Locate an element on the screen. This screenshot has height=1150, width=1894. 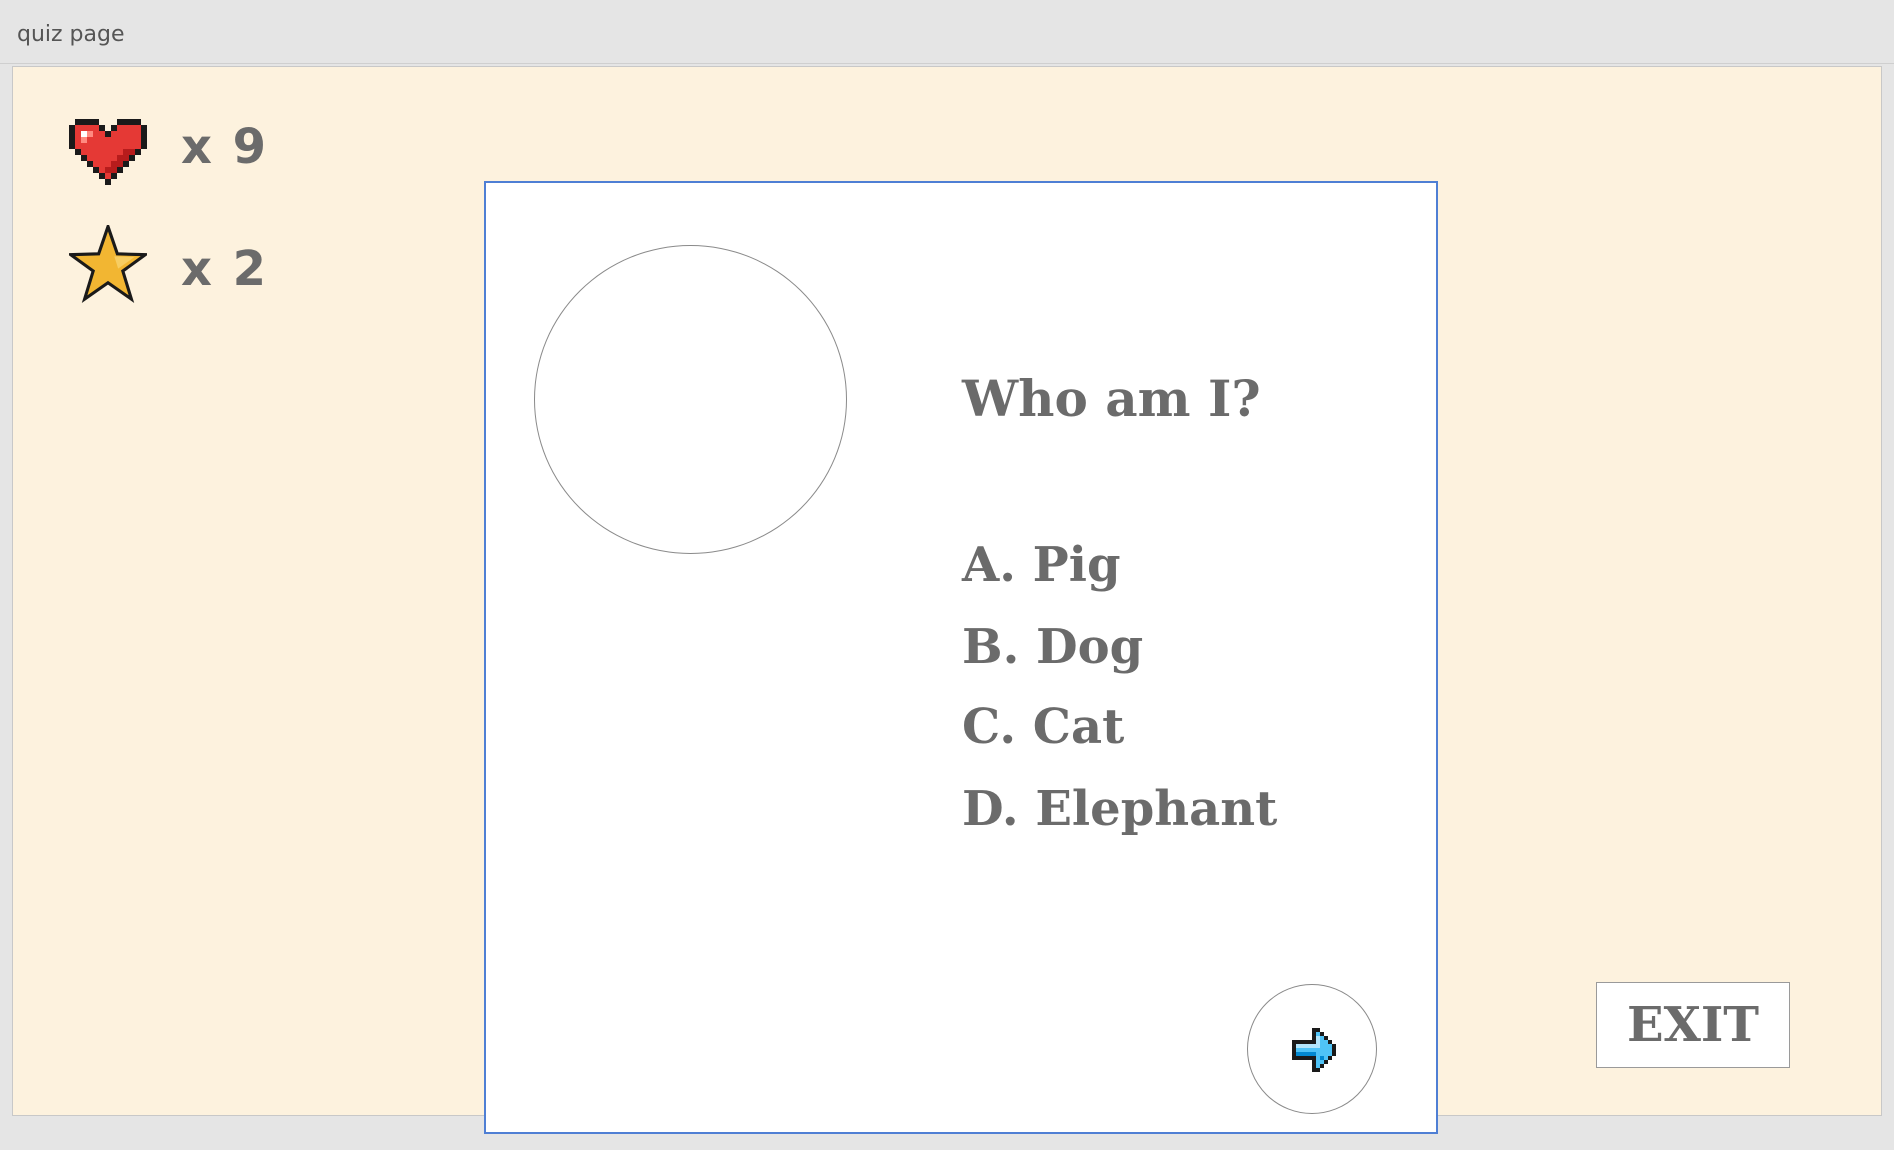
arrow-right-icon is located at coordinates (1314, 1050).